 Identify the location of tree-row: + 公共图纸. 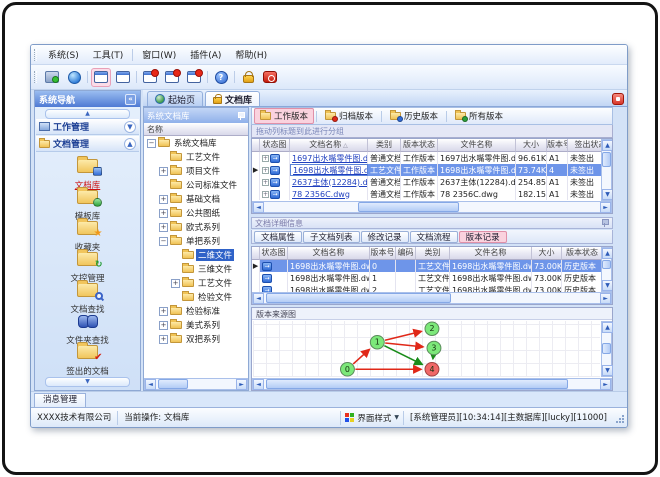
(196, 213).